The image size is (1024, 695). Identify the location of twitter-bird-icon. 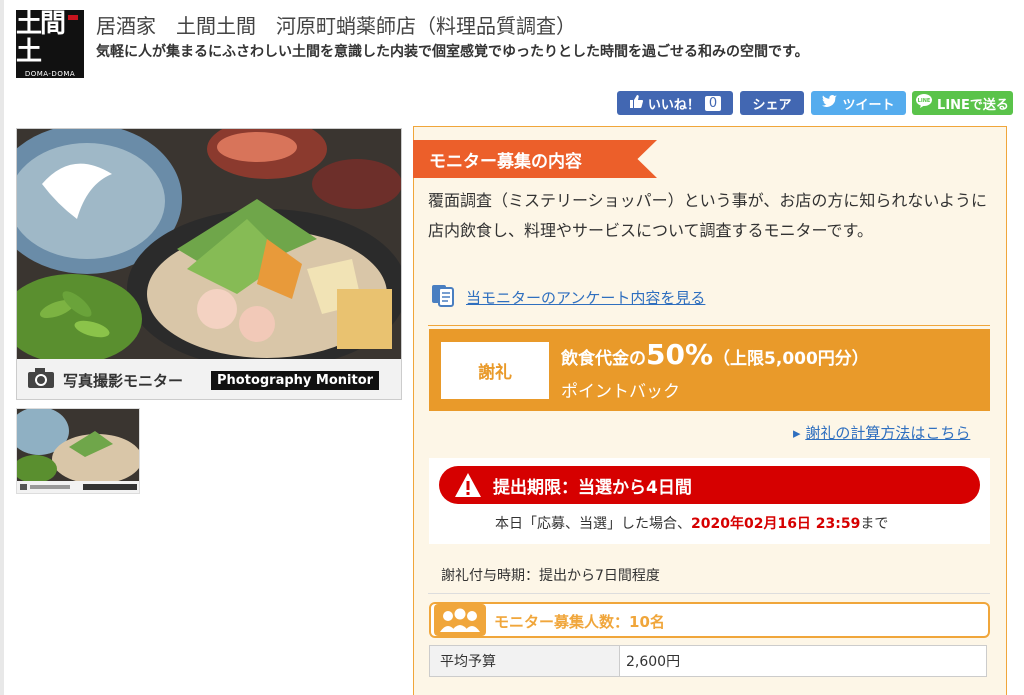
(830, 103).